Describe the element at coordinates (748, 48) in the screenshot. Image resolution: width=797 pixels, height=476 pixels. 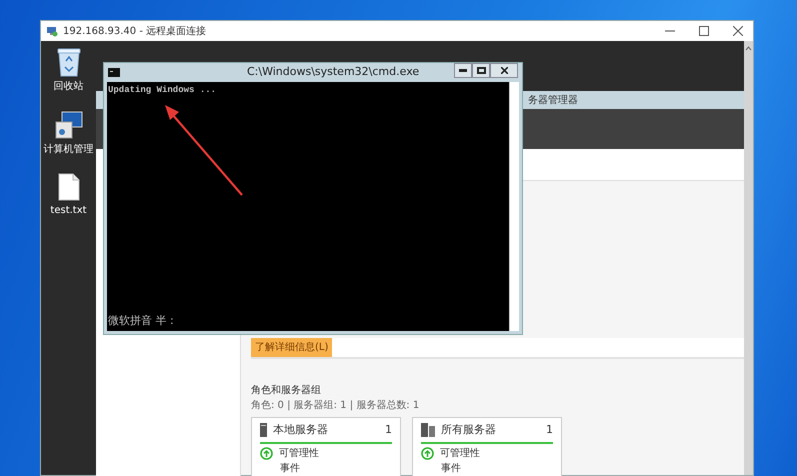
I see `scroll-up-icon` at that location.